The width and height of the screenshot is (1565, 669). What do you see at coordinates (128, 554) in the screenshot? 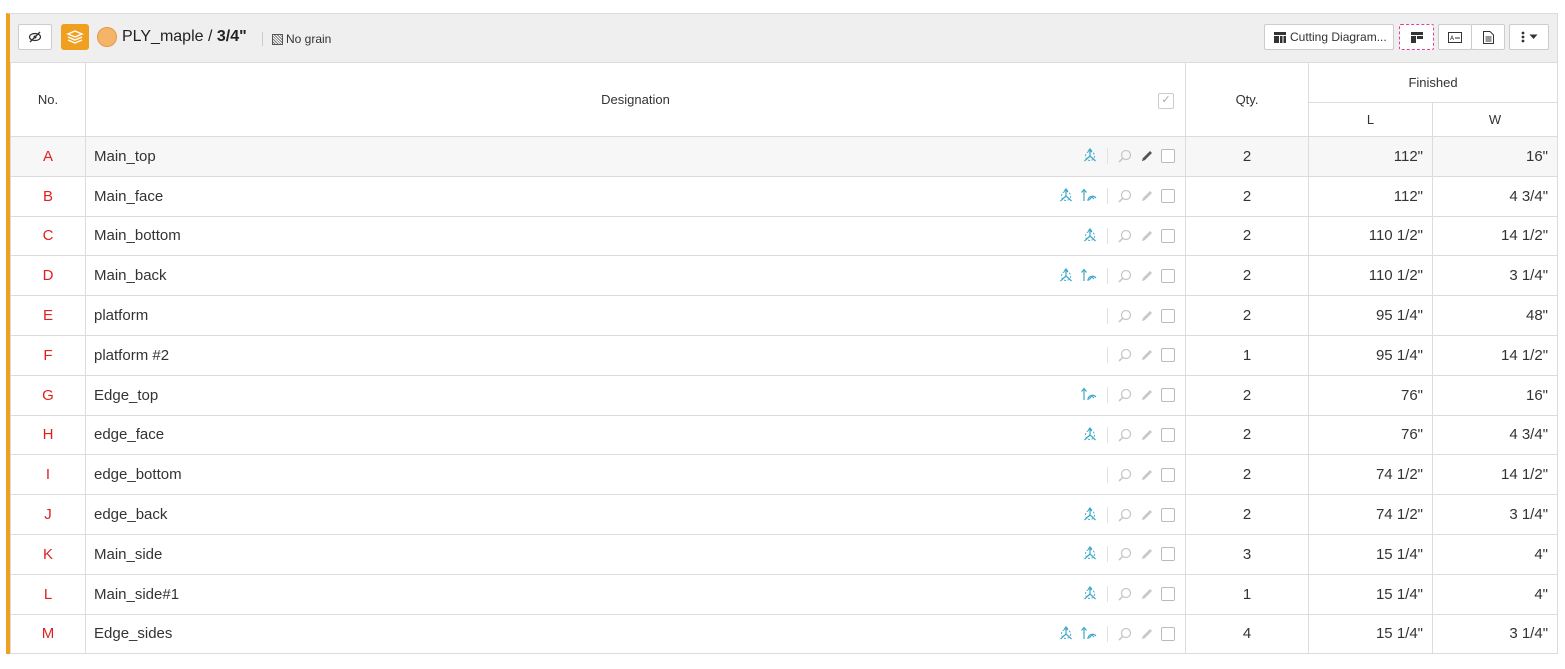
I see `part-name: Main_side` at bounding box center [128, 554].